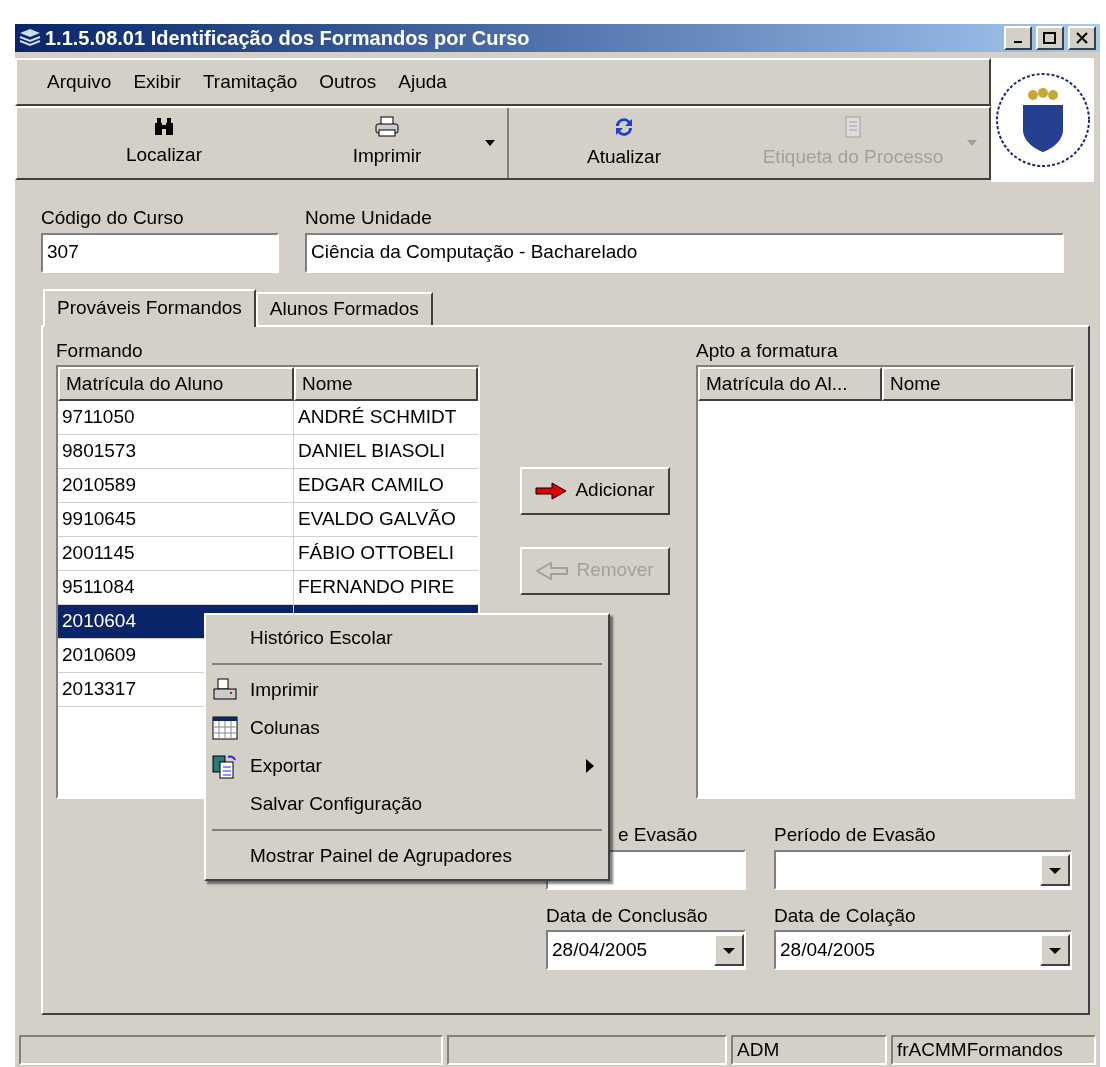 This screenshot has height=1067, width=1106. I want to click on table-cell-text: ANDRÉ SCHMIDT, so click(377, 417).